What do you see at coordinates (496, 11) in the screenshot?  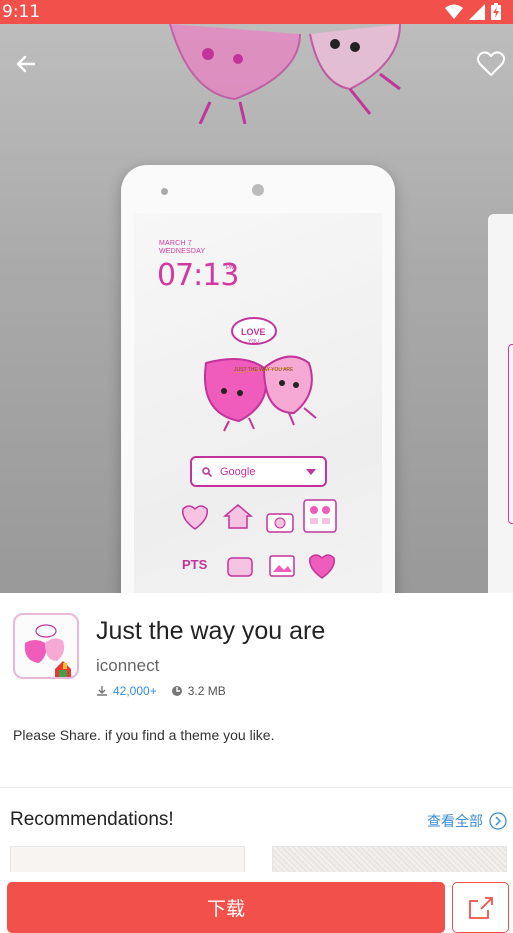 I see `battery-charging-icon` at bounding box center [496, 11].